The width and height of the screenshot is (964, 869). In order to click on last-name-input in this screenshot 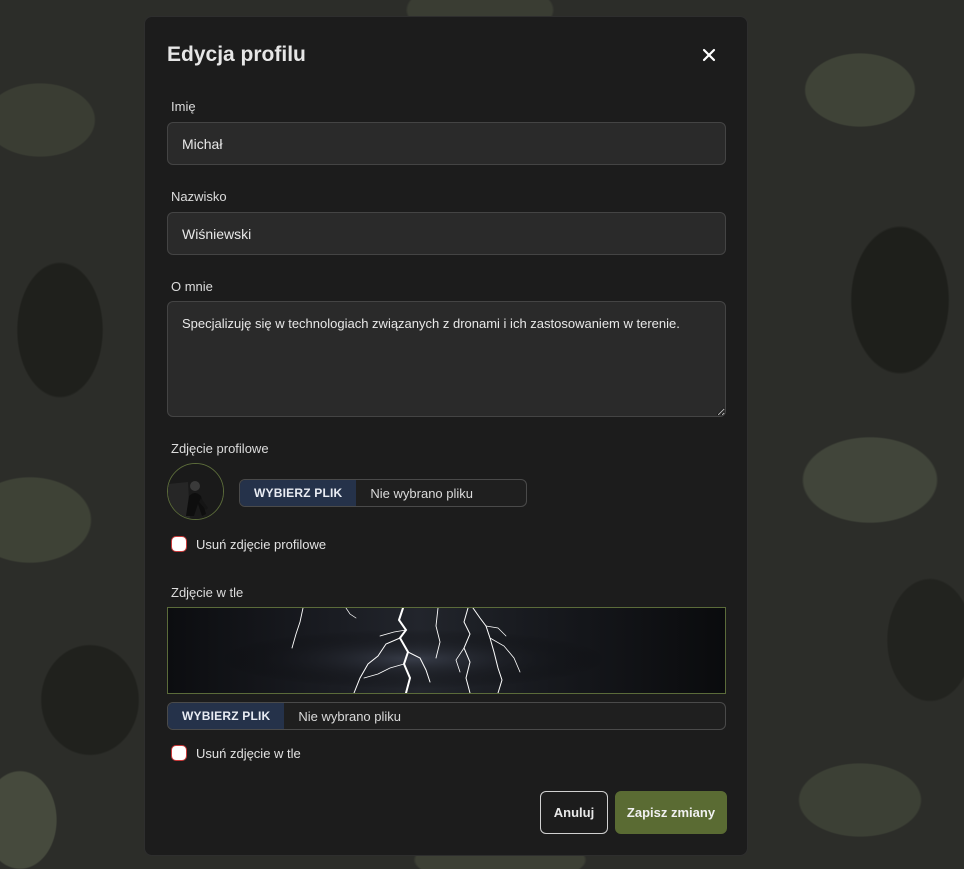, I will do `click(446, 233)`.